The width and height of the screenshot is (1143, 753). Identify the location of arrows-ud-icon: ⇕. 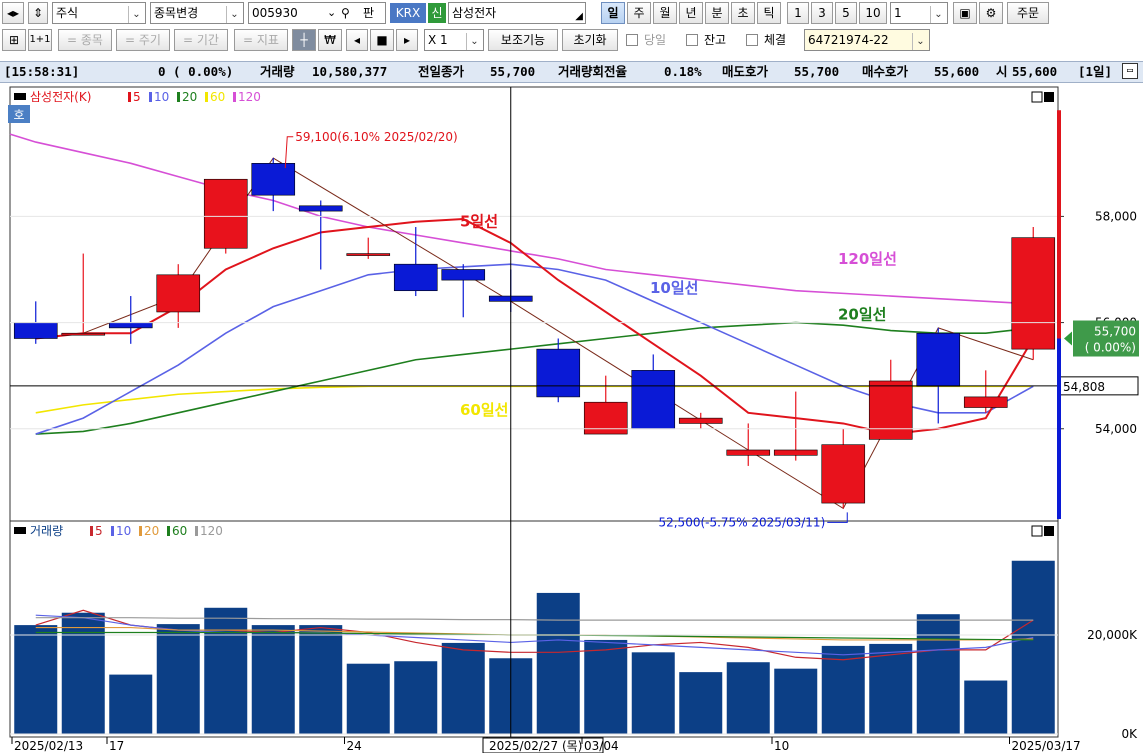
(38, 13).